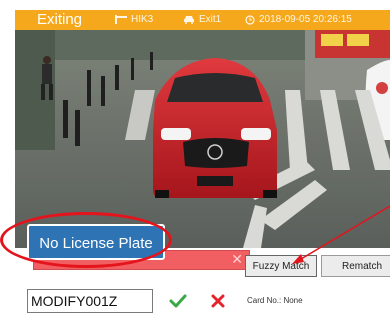  Describe the element at coordinates (215, 128) in the screenshot. I see `vehicle` at that location.